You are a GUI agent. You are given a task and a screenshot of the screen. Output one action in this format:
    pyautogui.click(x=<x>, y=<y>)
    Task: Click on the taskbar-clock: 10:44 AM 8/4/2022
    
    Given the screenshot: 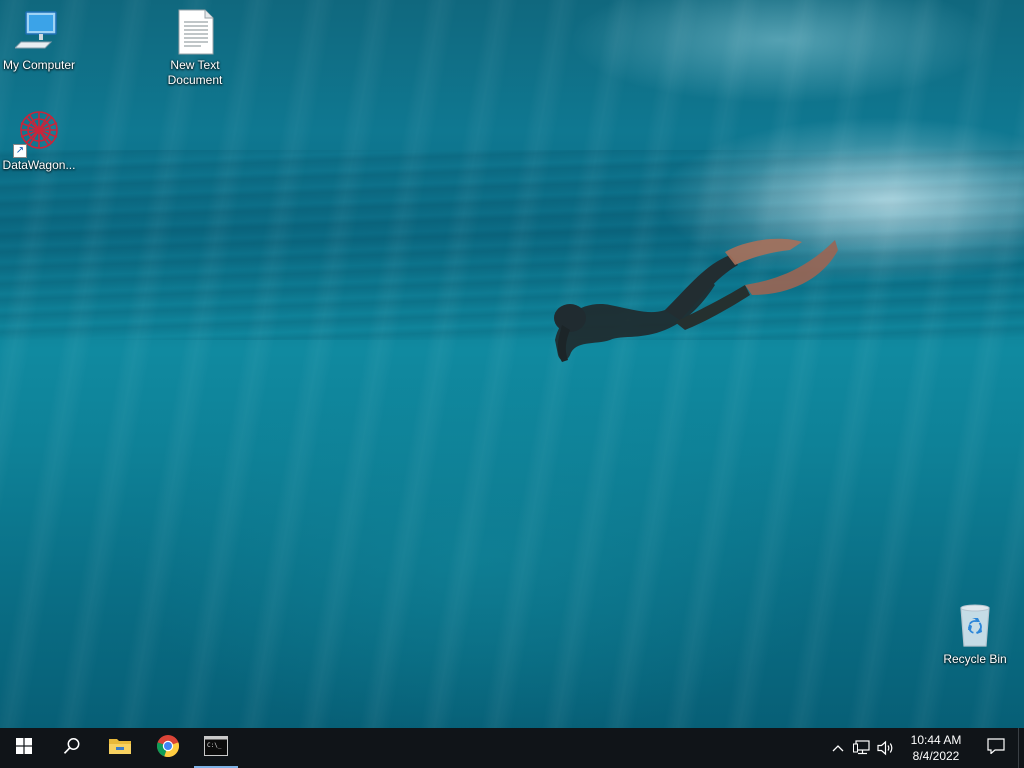 What is the action you would take?
    pyautogui.click(x=936, y=748)
    